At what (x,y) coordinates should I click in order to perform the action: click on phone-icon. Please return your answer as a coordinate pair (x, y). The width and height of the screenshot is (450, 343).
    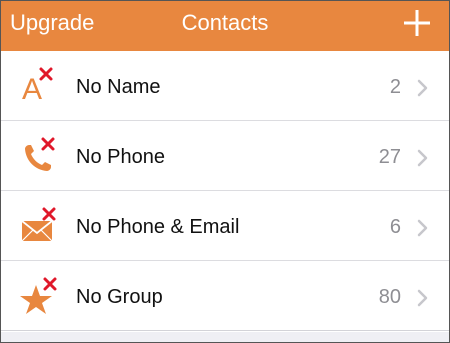
    Looking at the image, I should click on (40, 154).